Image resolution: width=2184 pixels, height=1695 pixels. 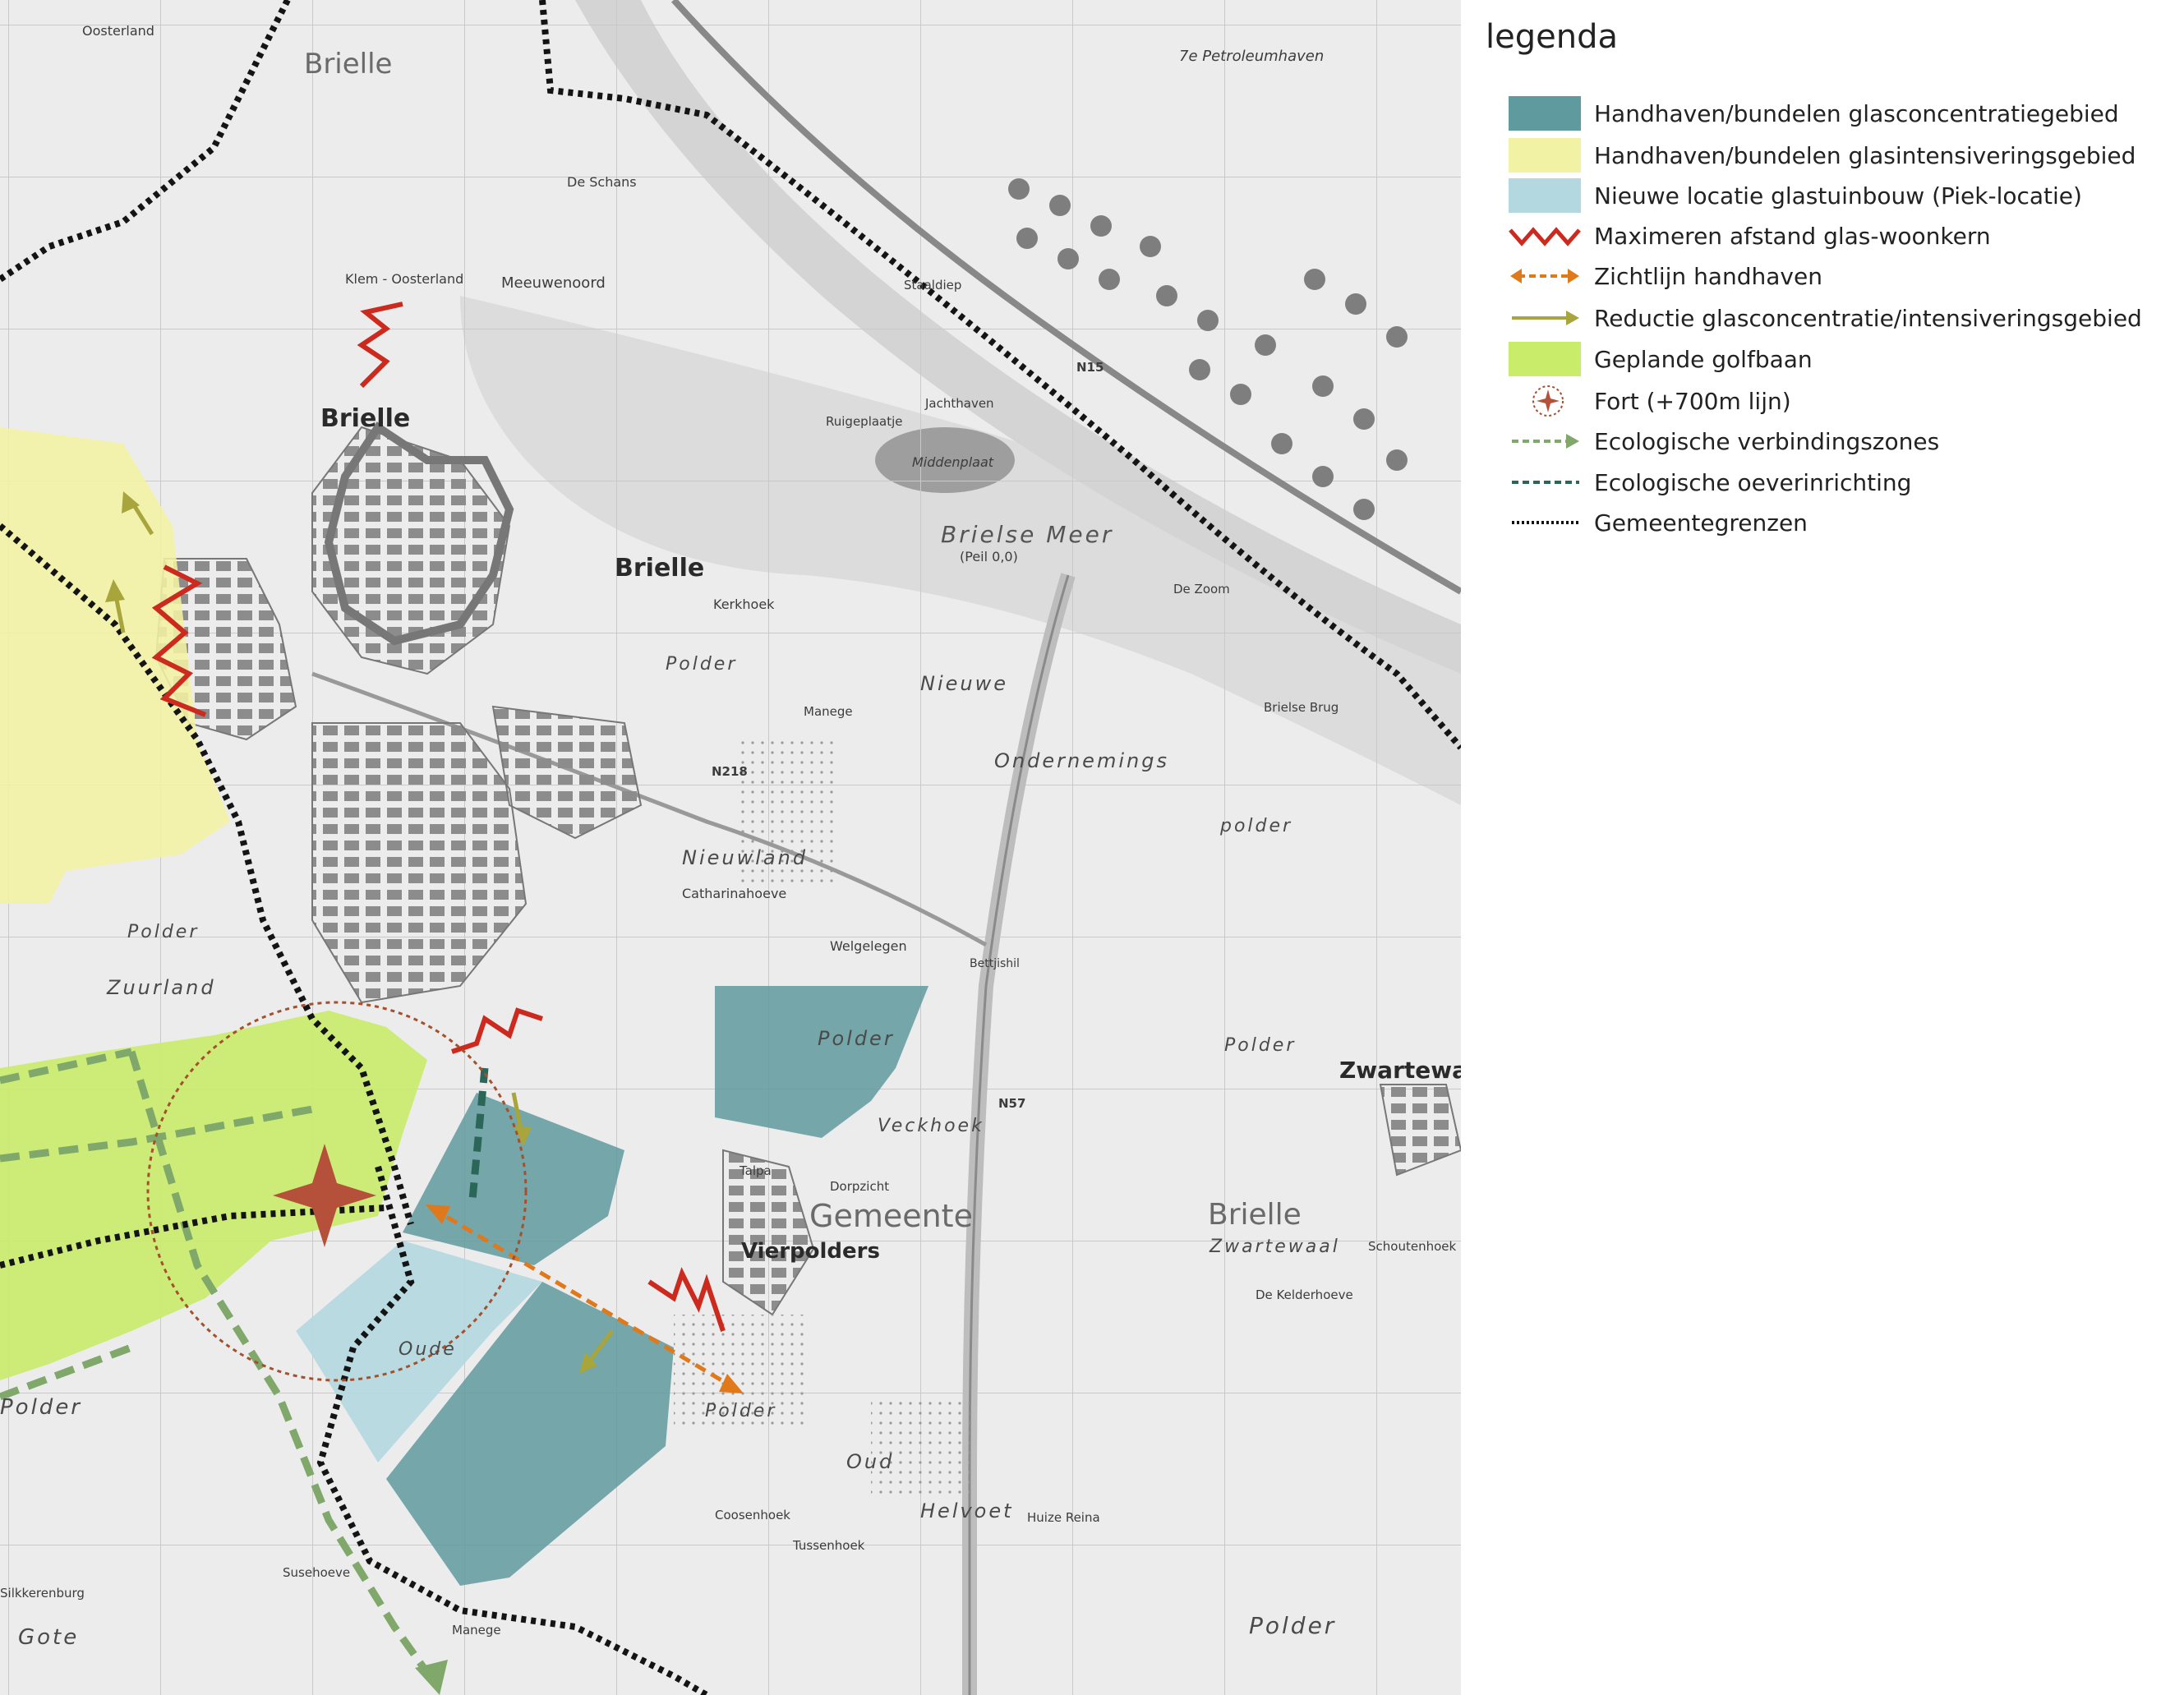 I want to click on legend-item-gemeentegrenzen: Gemeentegrenzen, so click(x=1831, y=522).